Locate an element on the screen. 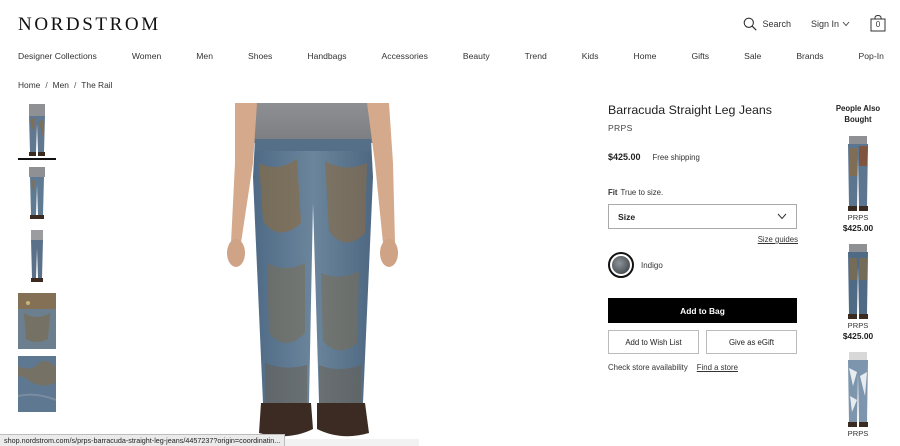  color-swatch-indigo is located at coordinates (621, 265).